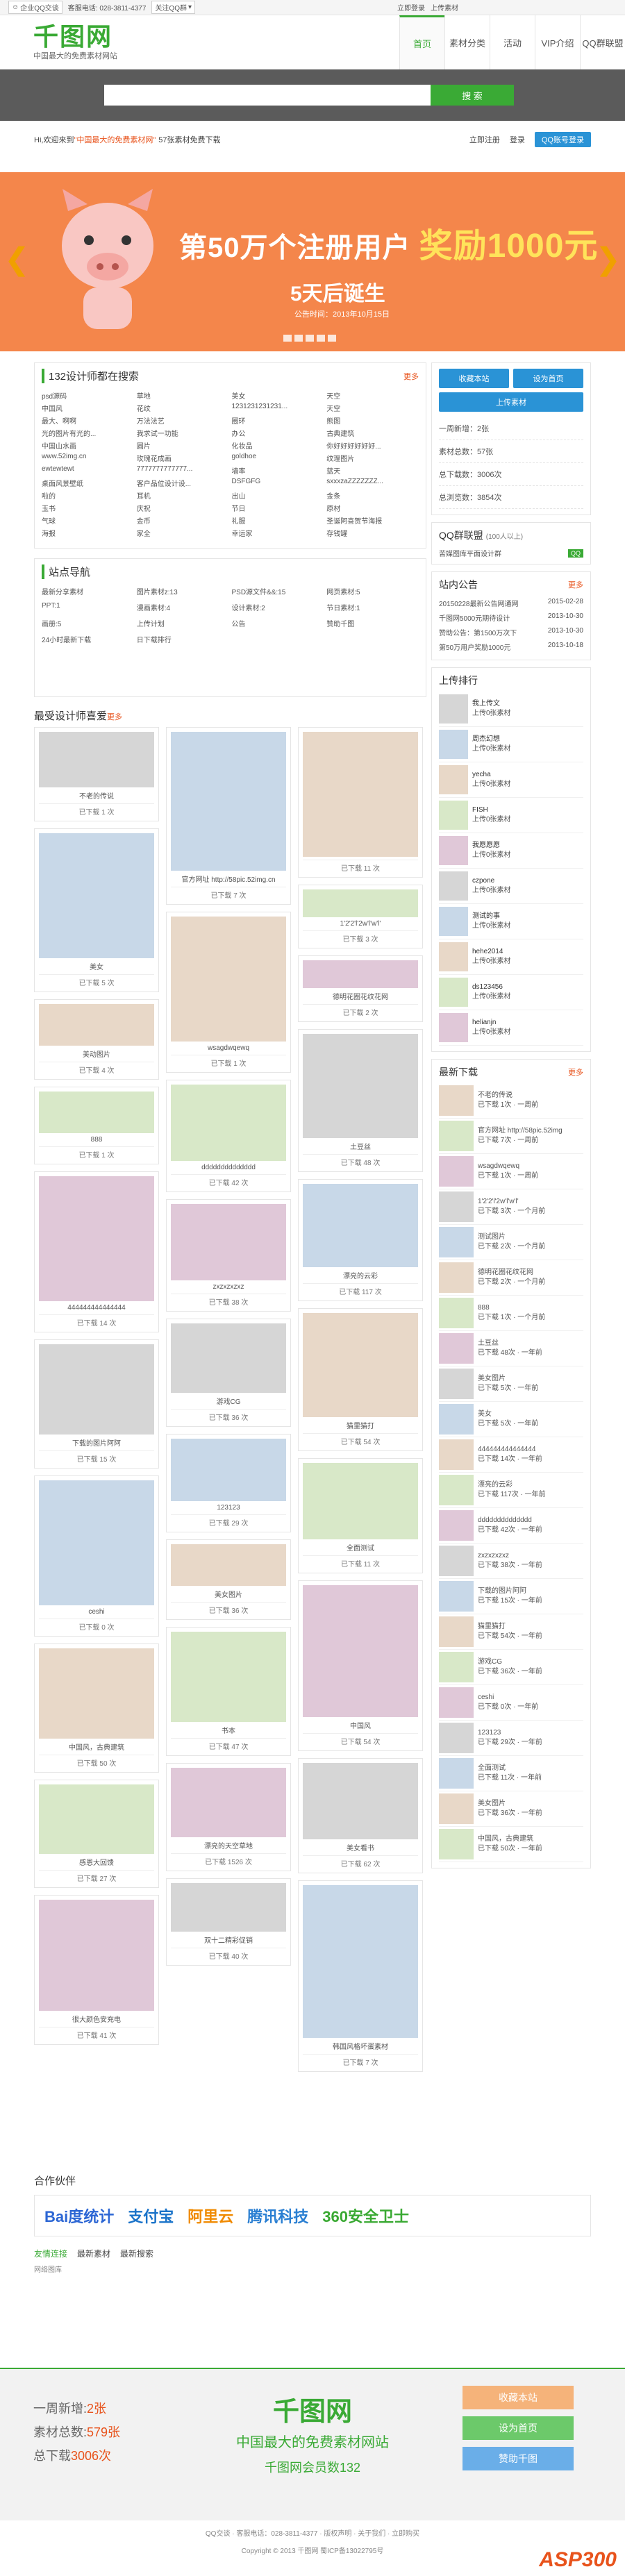  What do you see at coordinates (88, 420) in the screenshot?
I see `keyword-link: 最大、啊啊` at bounding box center [88, 420].